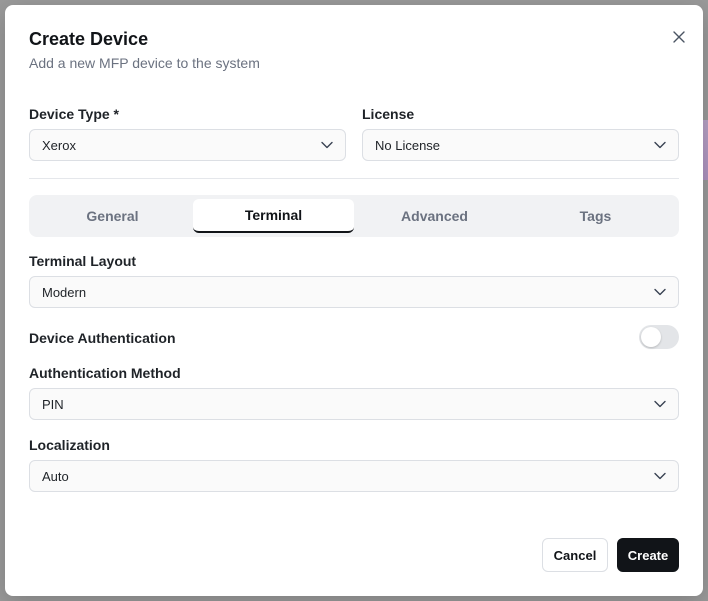 This screenshot has width=708, height=601. Describe the element at coordinates (388, 114) in the screenshot. I see `license-label: License` at that location.